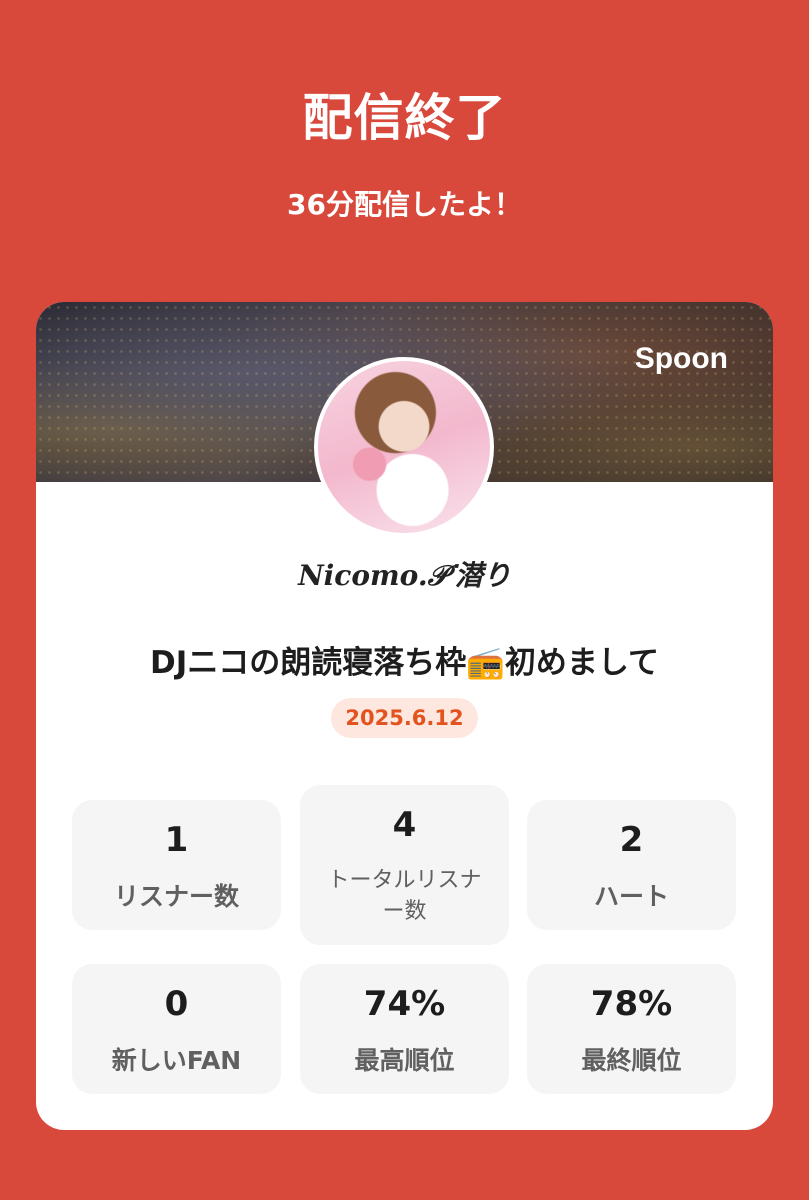 The height and width of the screenshot is (1200, 809). What do you see at coordinates (631, 1060) in the screenshot?
I see `stat-label: 最終順位` at bounding box center [631, 1060].